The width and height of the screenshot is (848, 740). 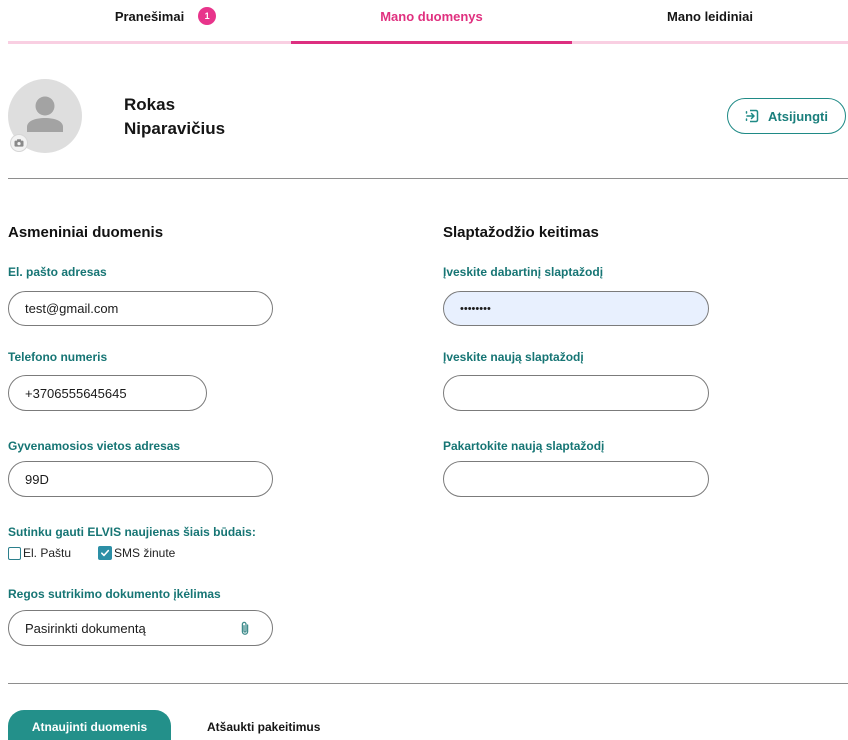 I want to click on email-checkbox, so click(x=14, y=553).